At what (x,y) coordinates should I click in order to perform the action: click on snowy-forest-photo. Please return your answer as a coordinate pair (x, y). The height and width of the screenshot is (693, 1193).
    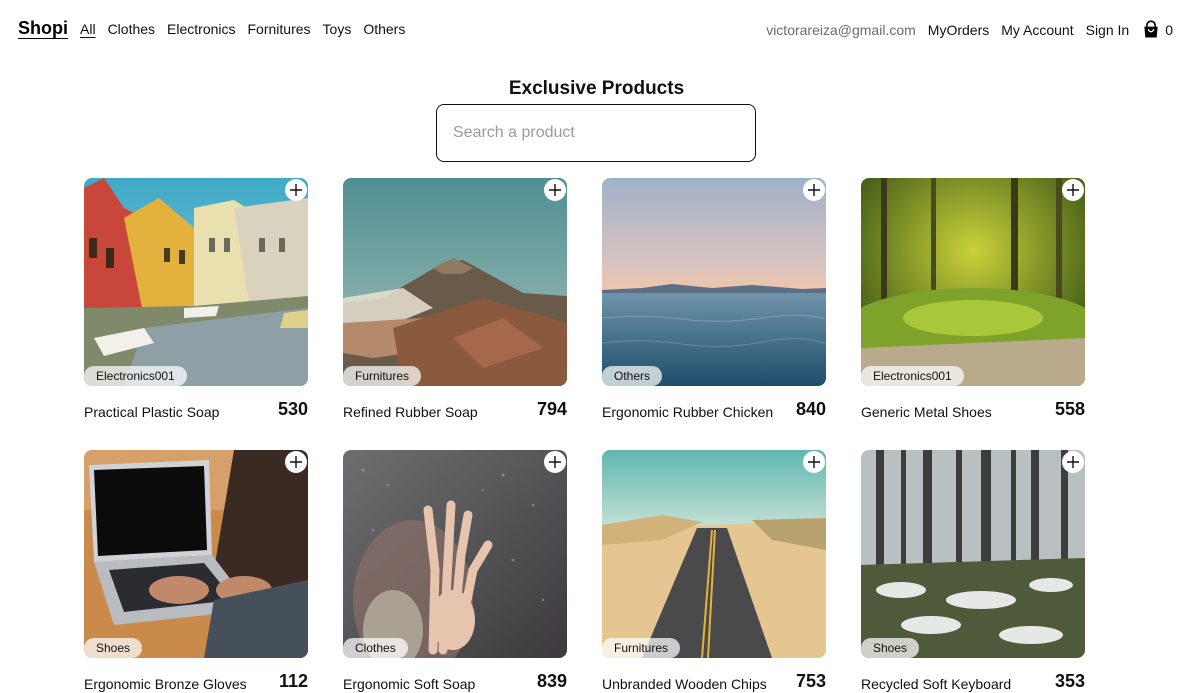
    Looking at the image, I should click on (973, 554).